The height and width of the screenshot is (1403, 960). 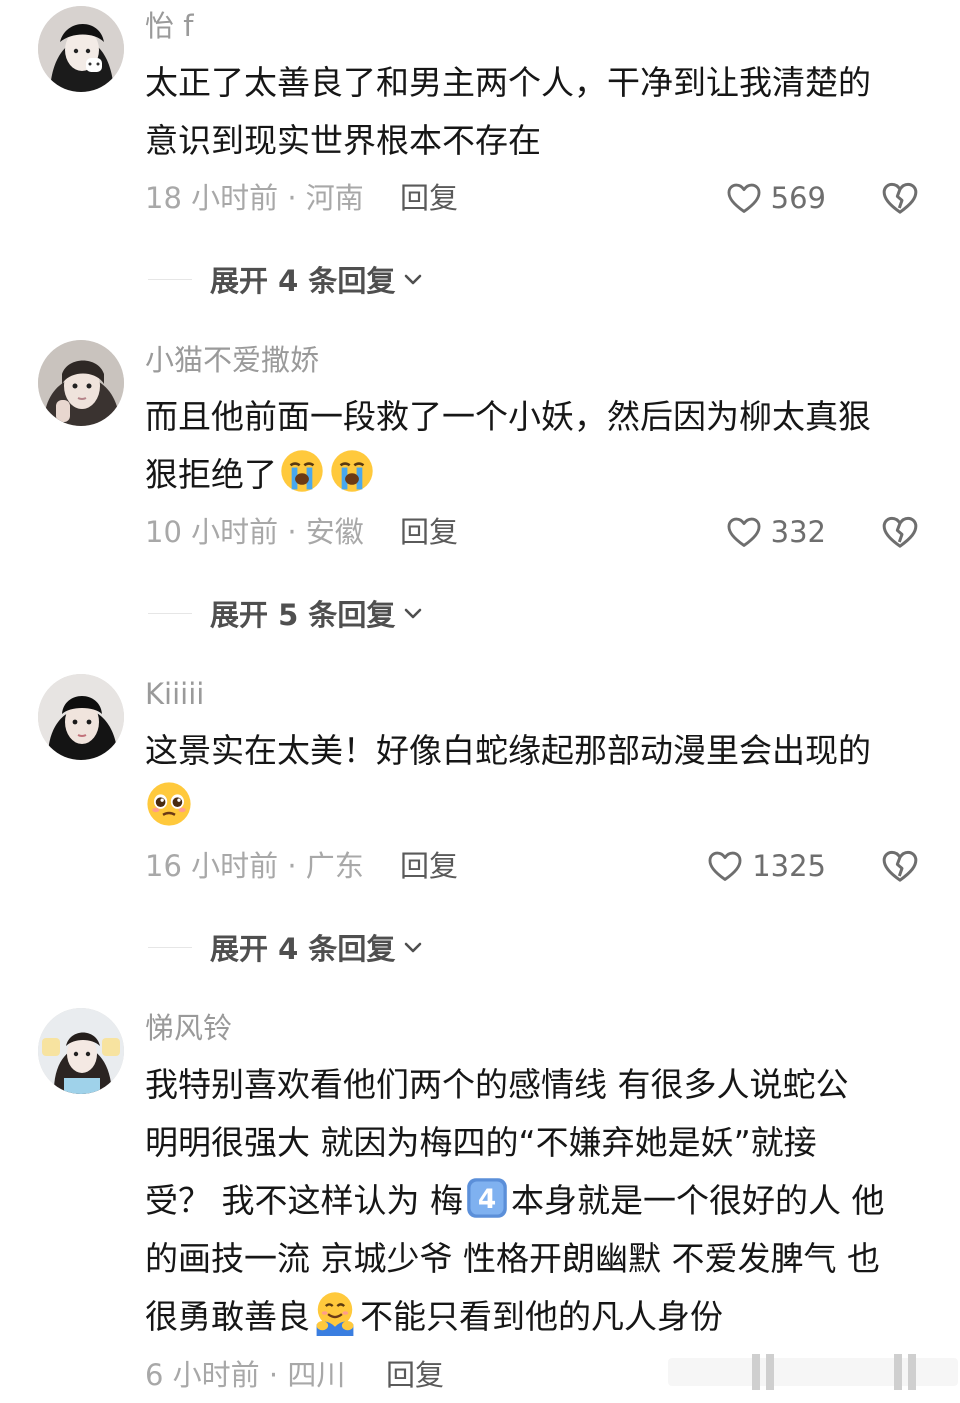 What do you see at coordinates (254, 532) in the screenshot?
I see `time-location: 10 小时前 · 安徽` at bounding box center [254, 532].